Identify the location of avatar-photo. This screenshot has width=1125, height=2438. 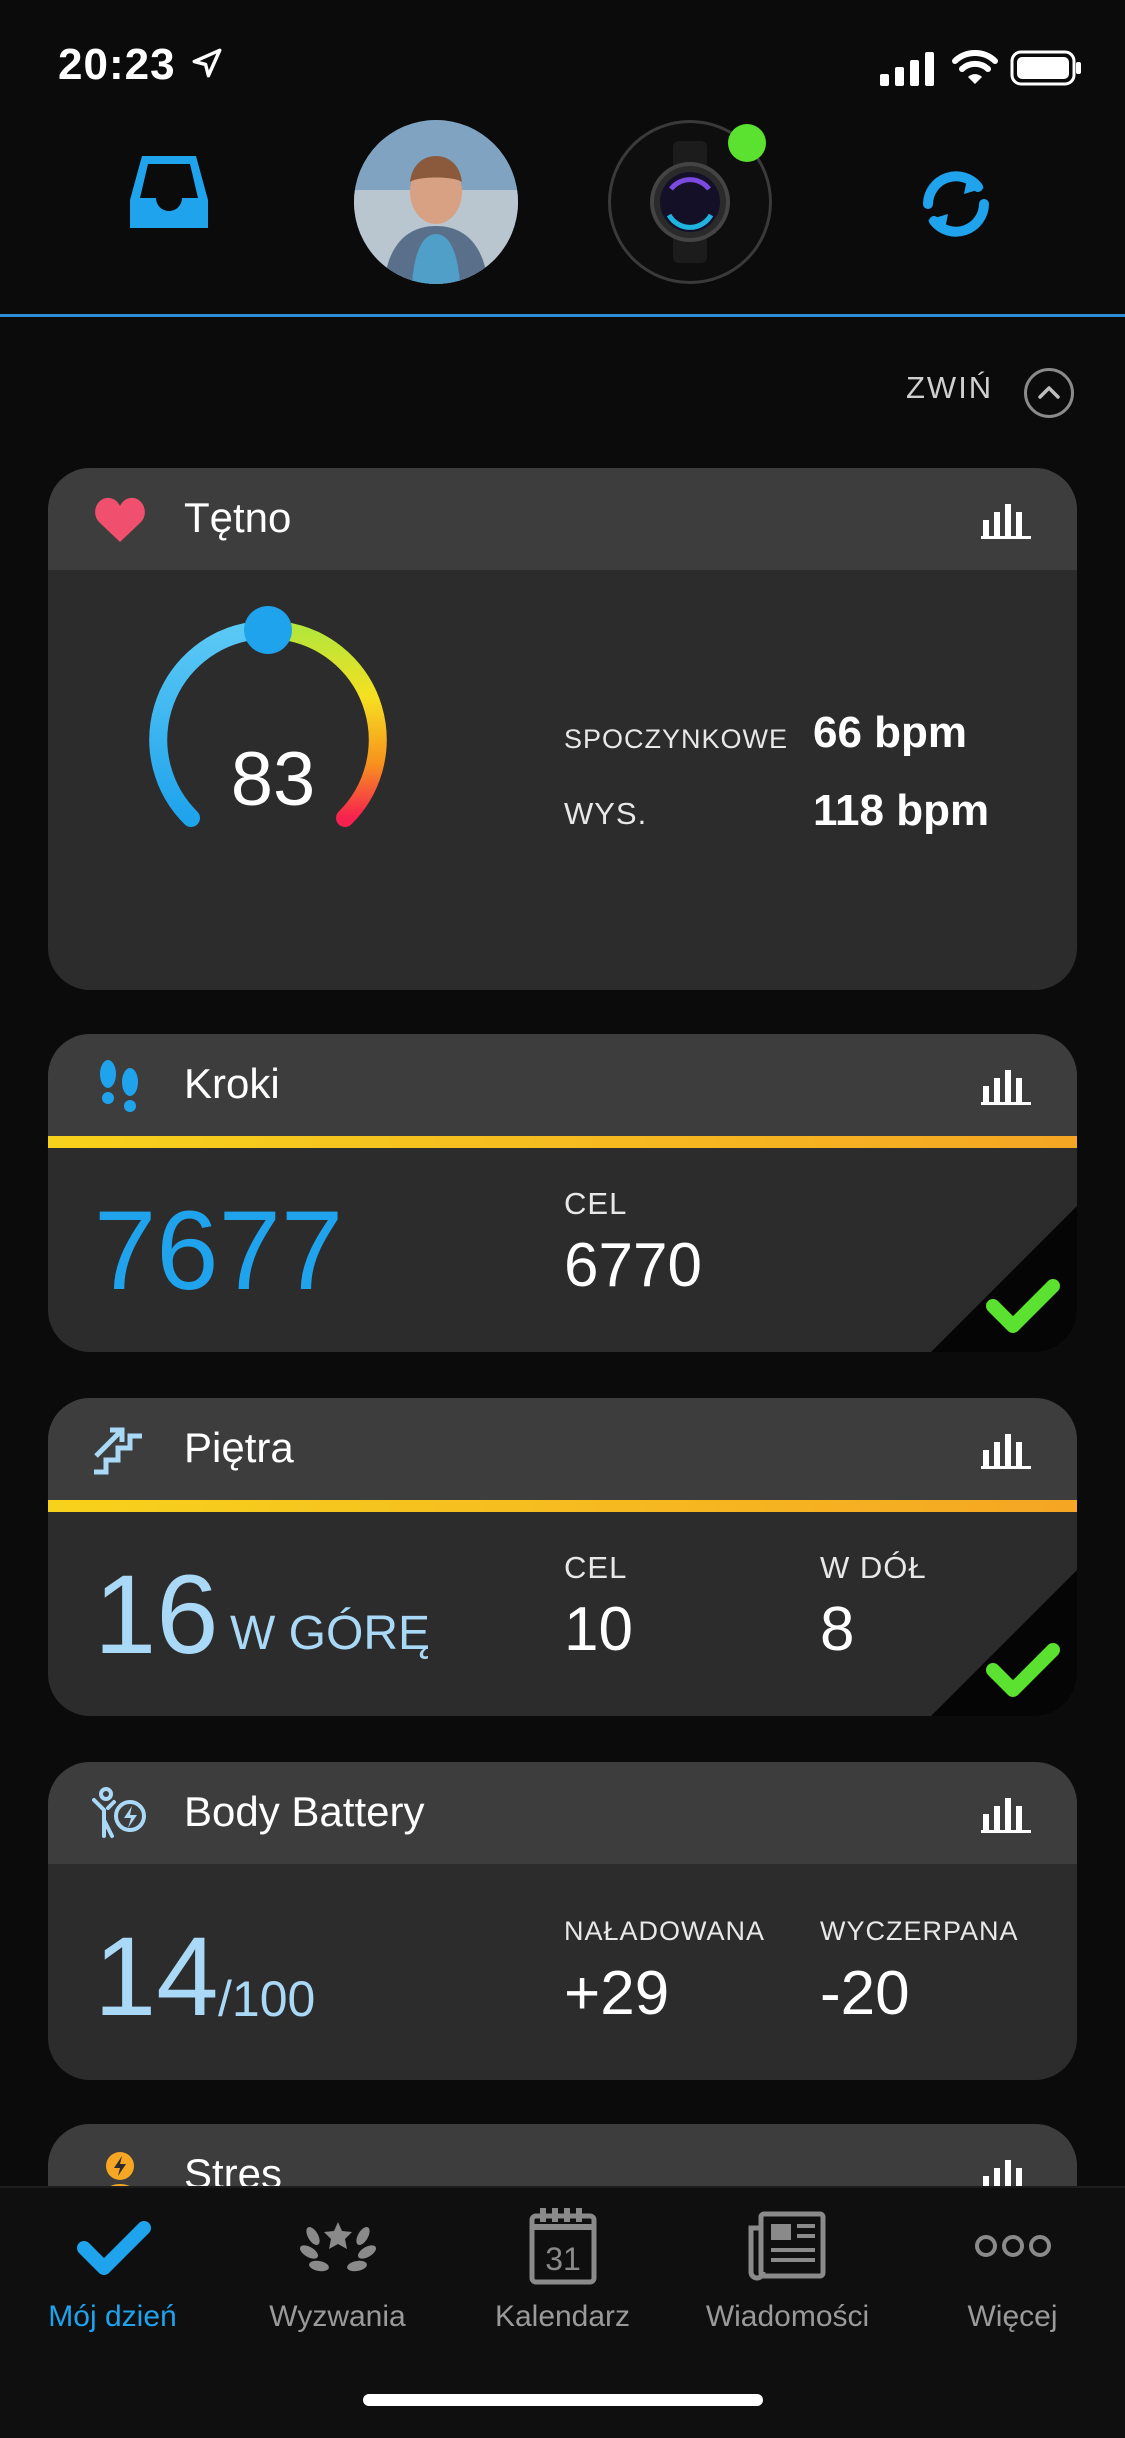
(436, 202).